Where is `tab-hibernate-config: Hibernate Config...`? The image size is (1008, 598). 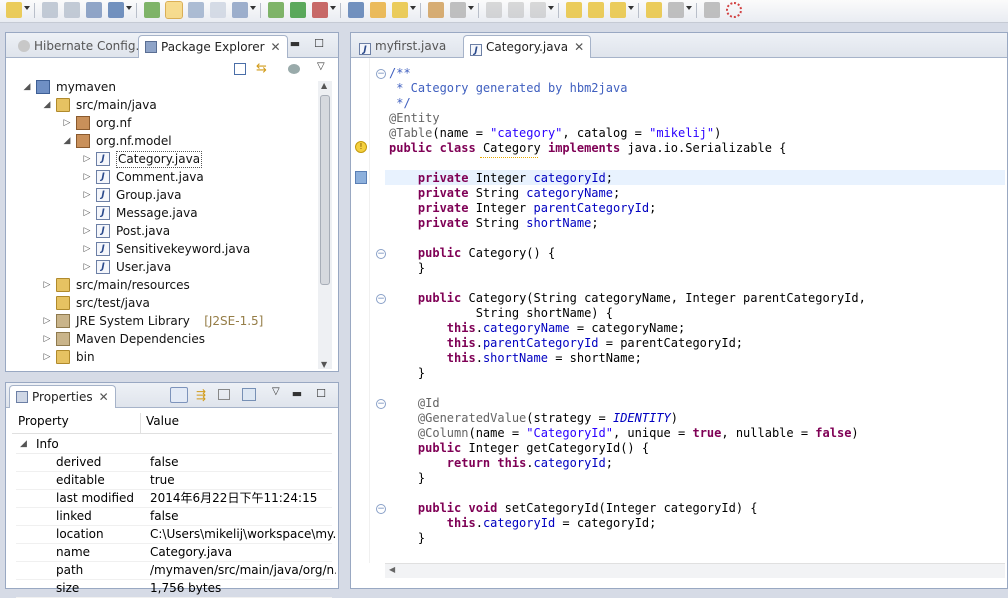
tab-hibernate-config: Hibernate Config... is located at coordinates (82, 46).